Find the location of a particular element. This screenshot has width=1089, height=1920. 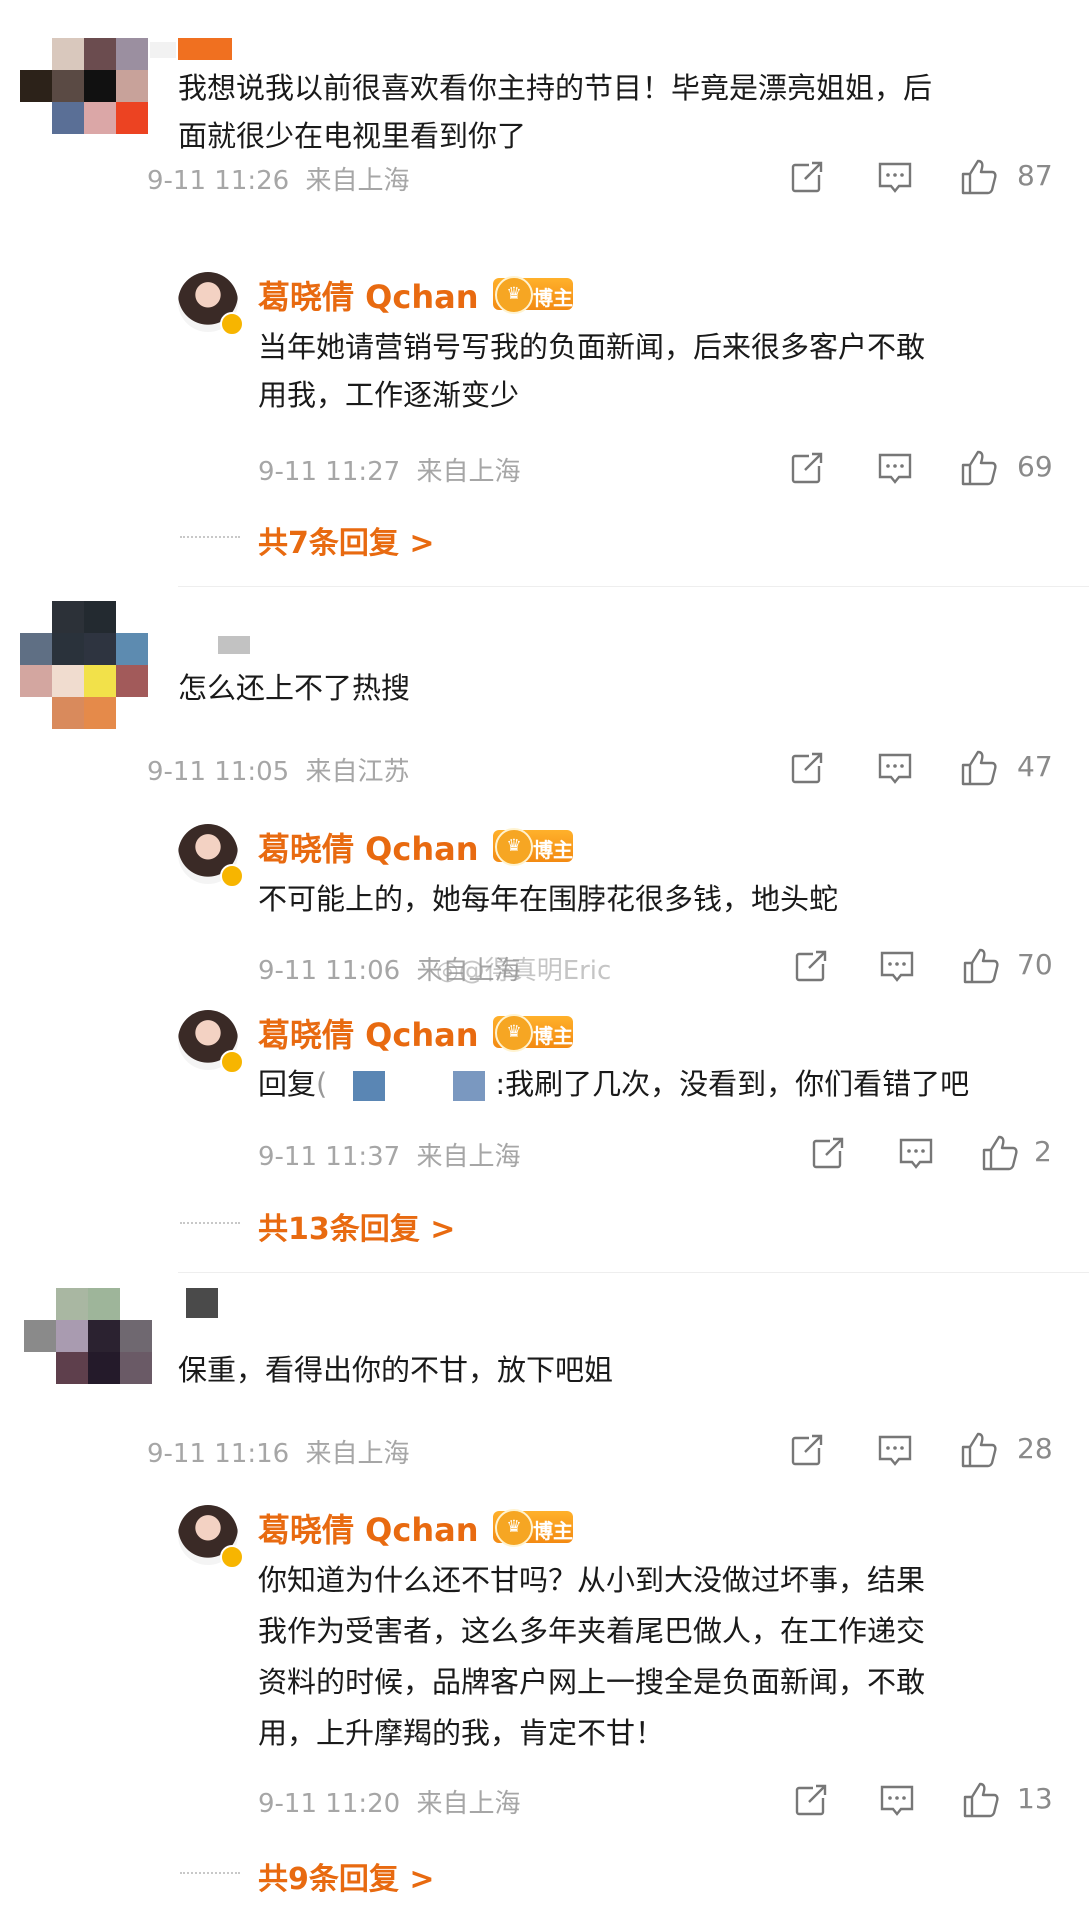

comment-meta: 9-11 11:05 来自江苏 is located at coordinates (278, 769).